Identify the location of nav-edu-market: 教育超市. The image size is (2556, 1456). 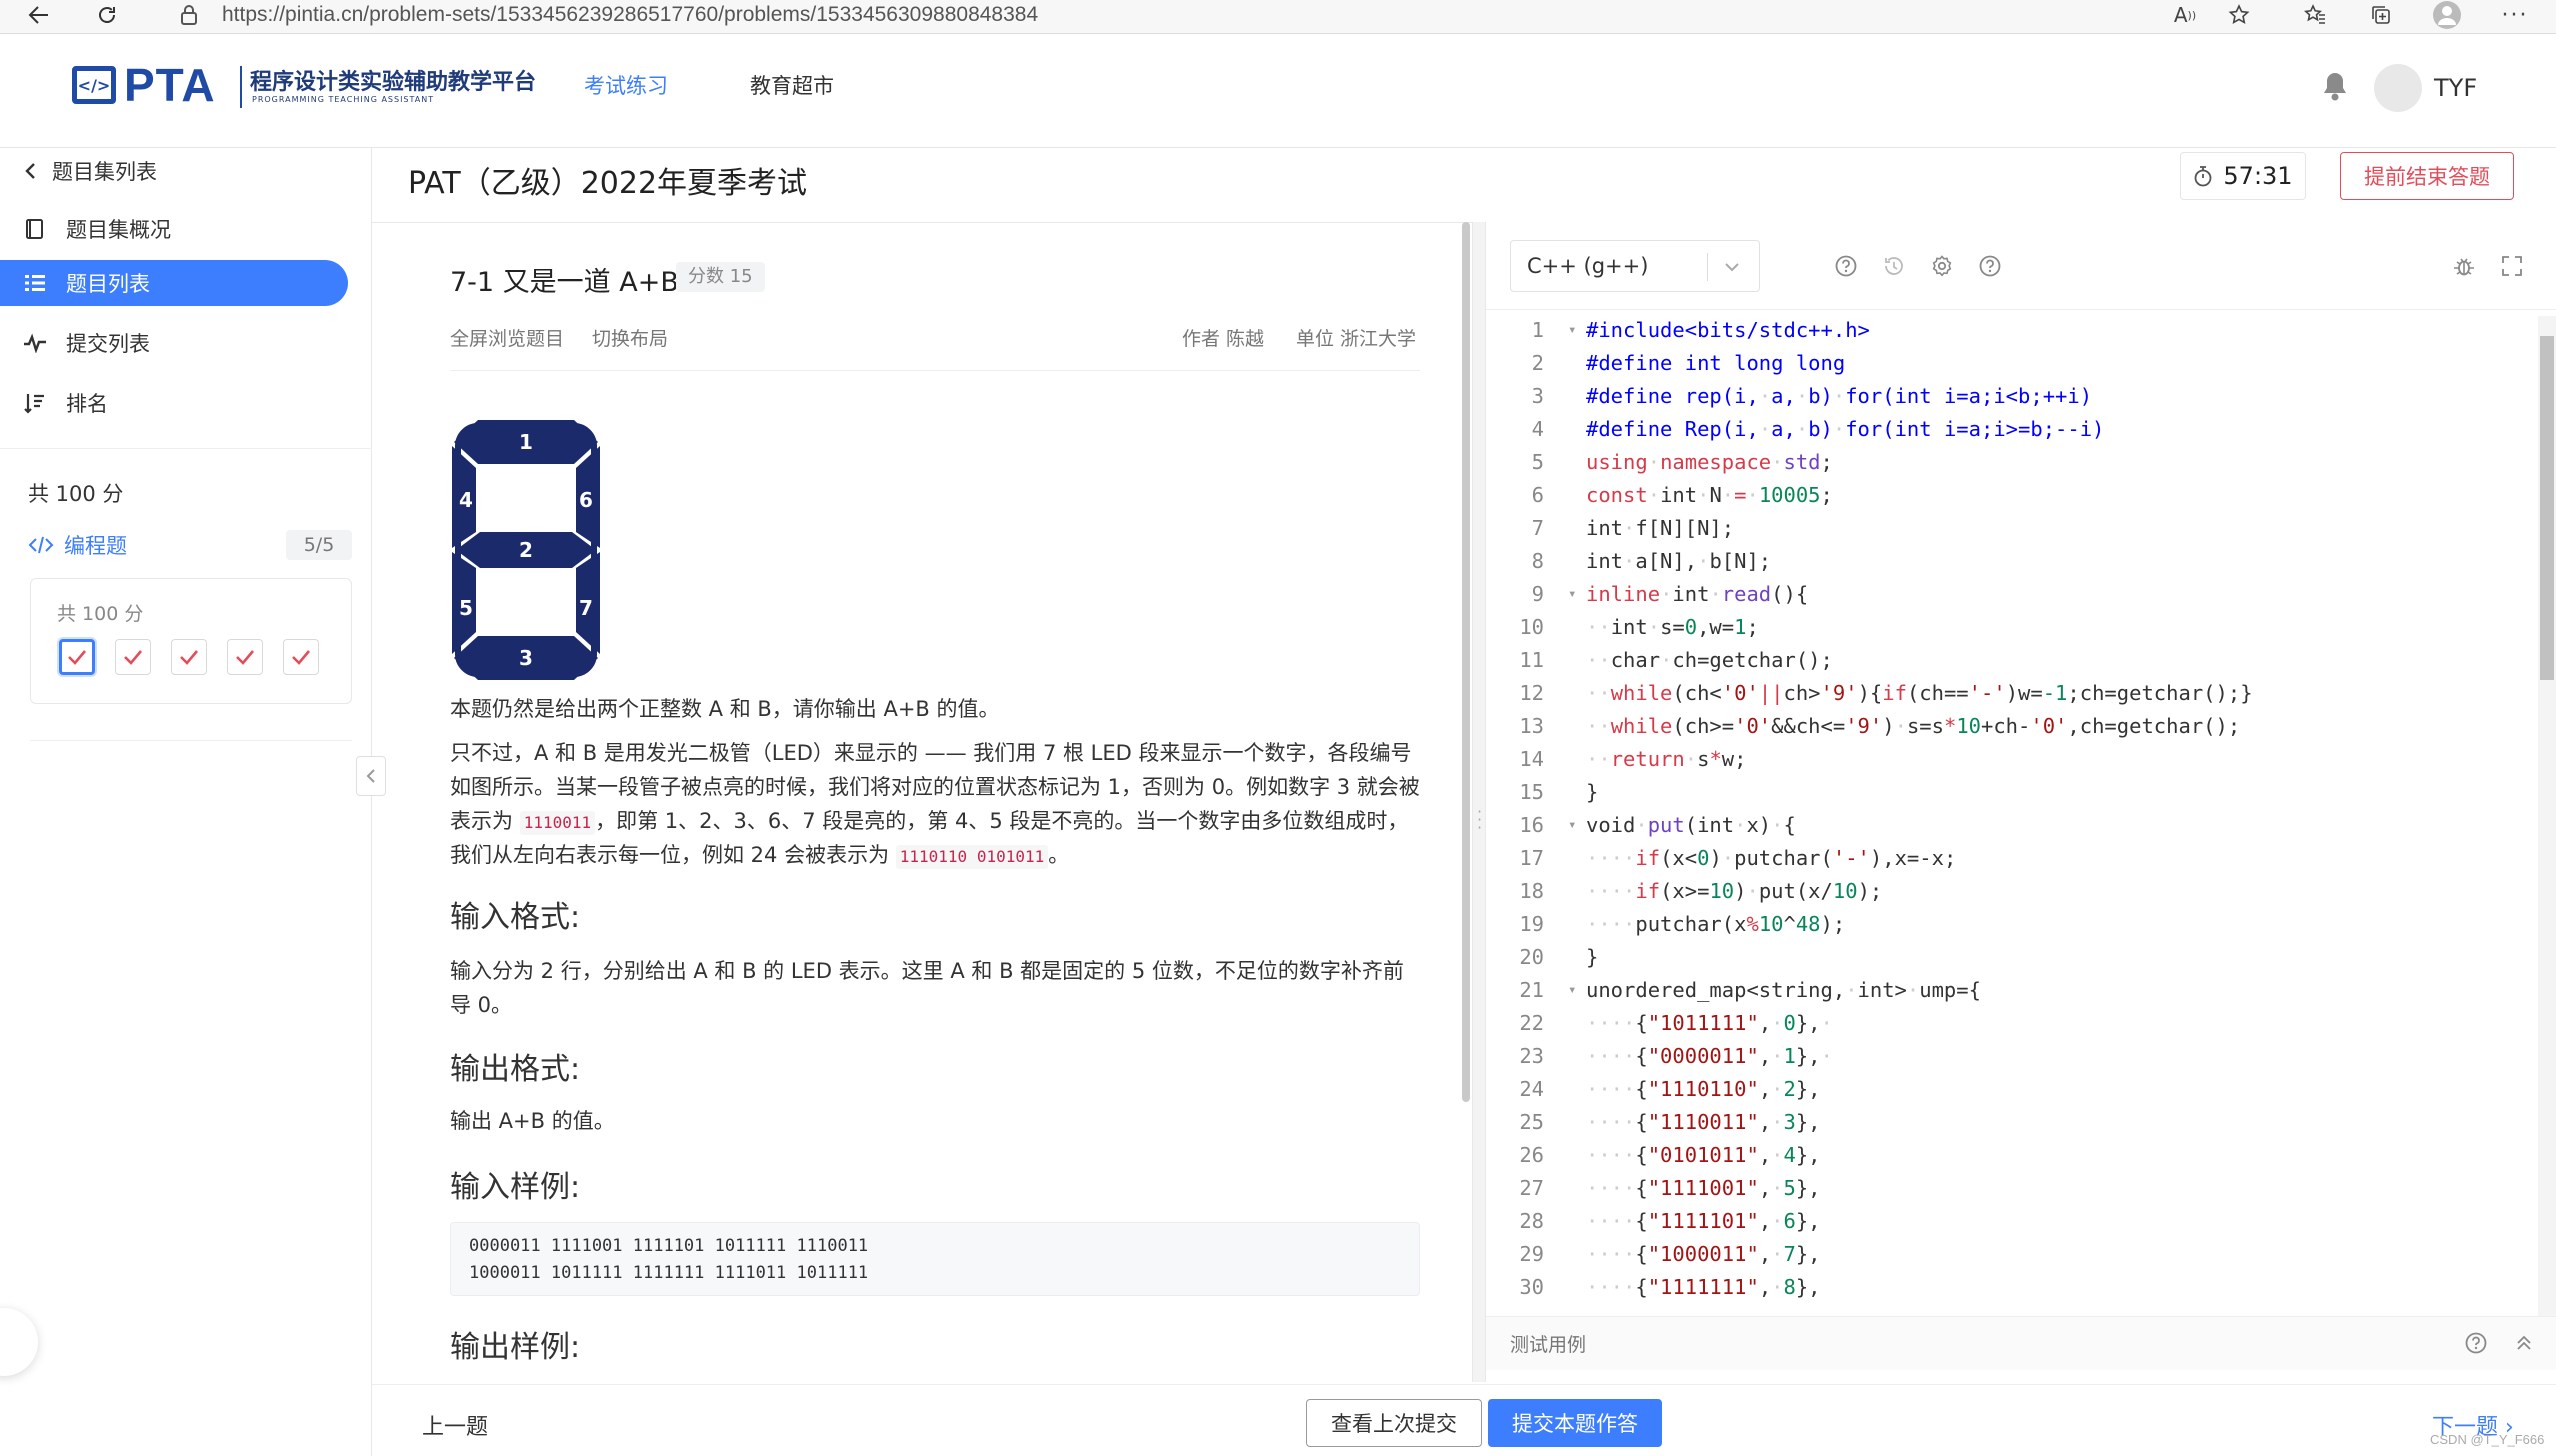
(792, 85).